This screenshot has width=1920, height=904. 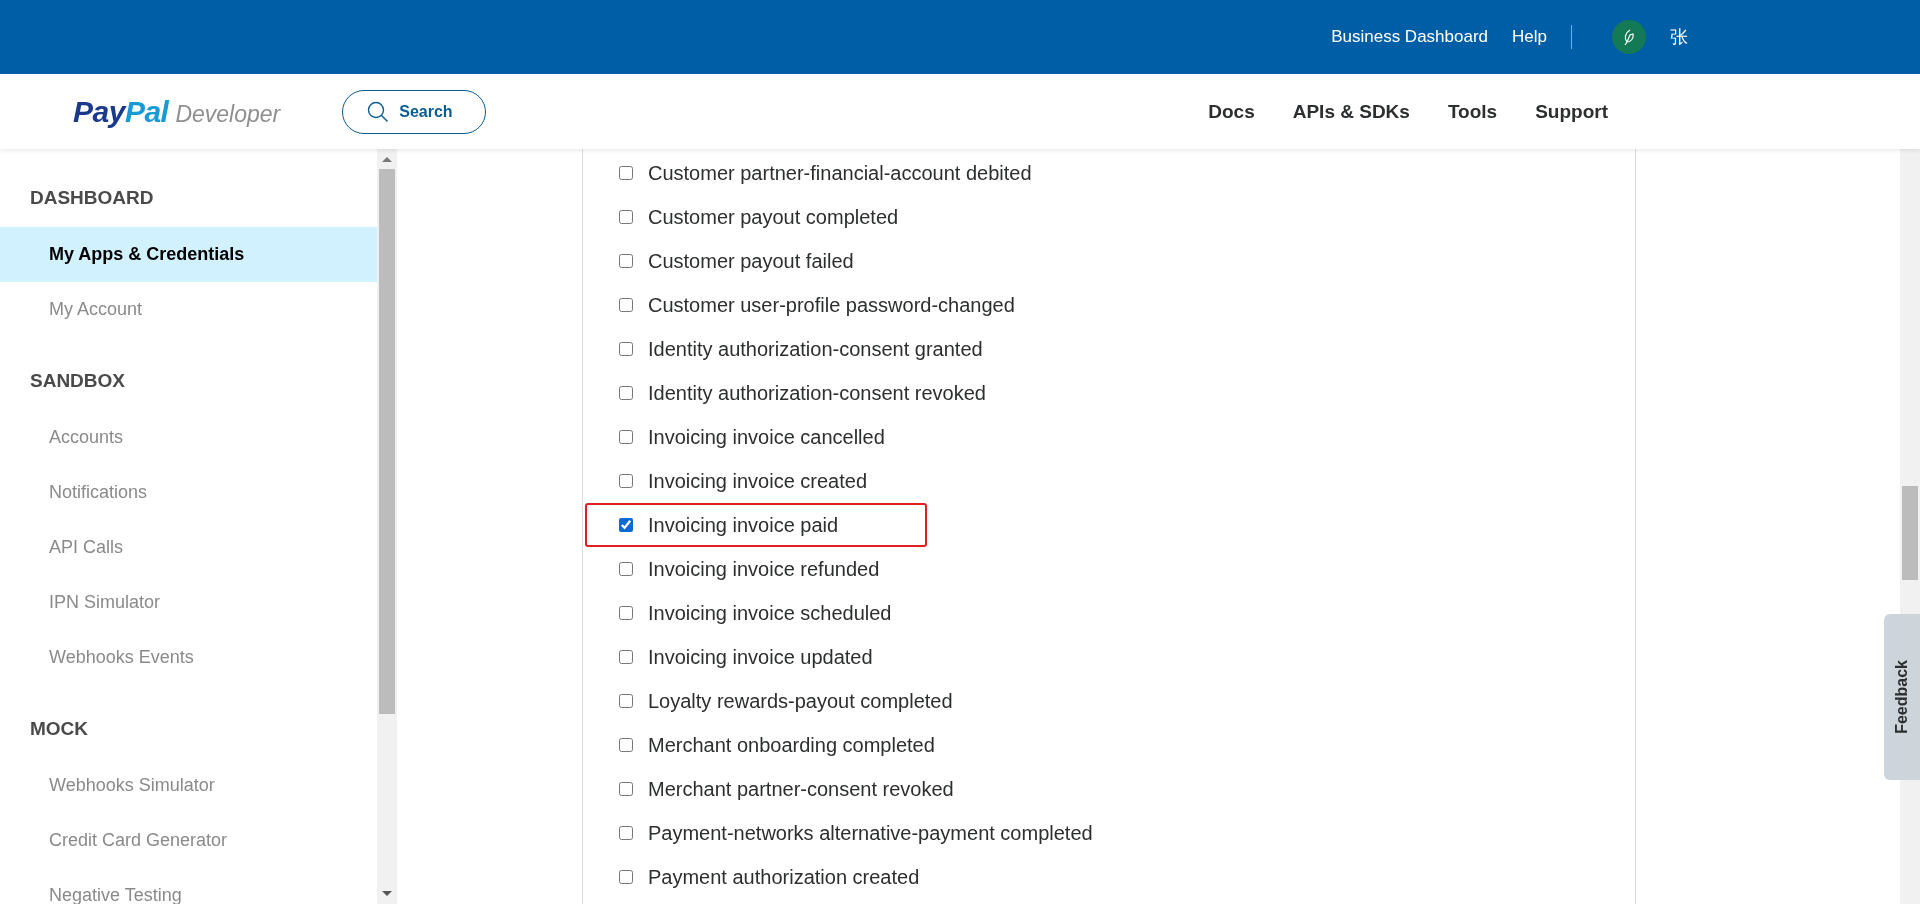 What do you see at coordinates (188, 492) in the screenshot?
I see `sidebar-item: Notifications` at bounding box center [188, 492].